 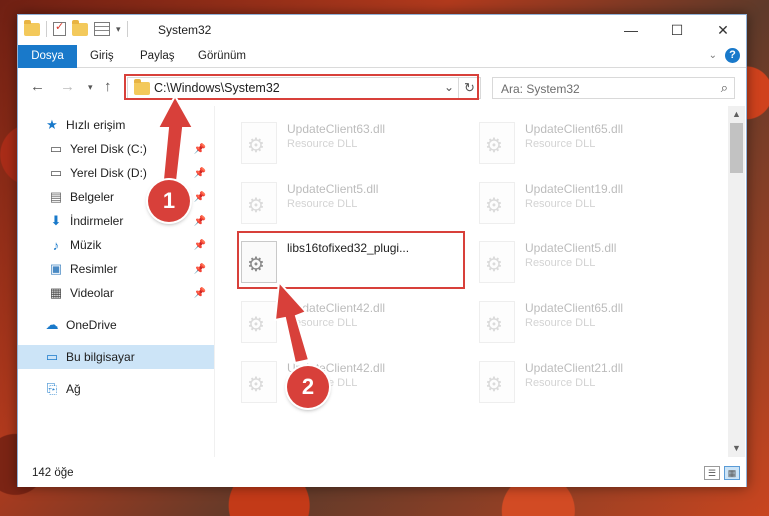 What do you see at coordinates (96, 125) in the screenshot?
I see `sidebar-item-label: Hızlı erişim` at bounding box center [96, 125].